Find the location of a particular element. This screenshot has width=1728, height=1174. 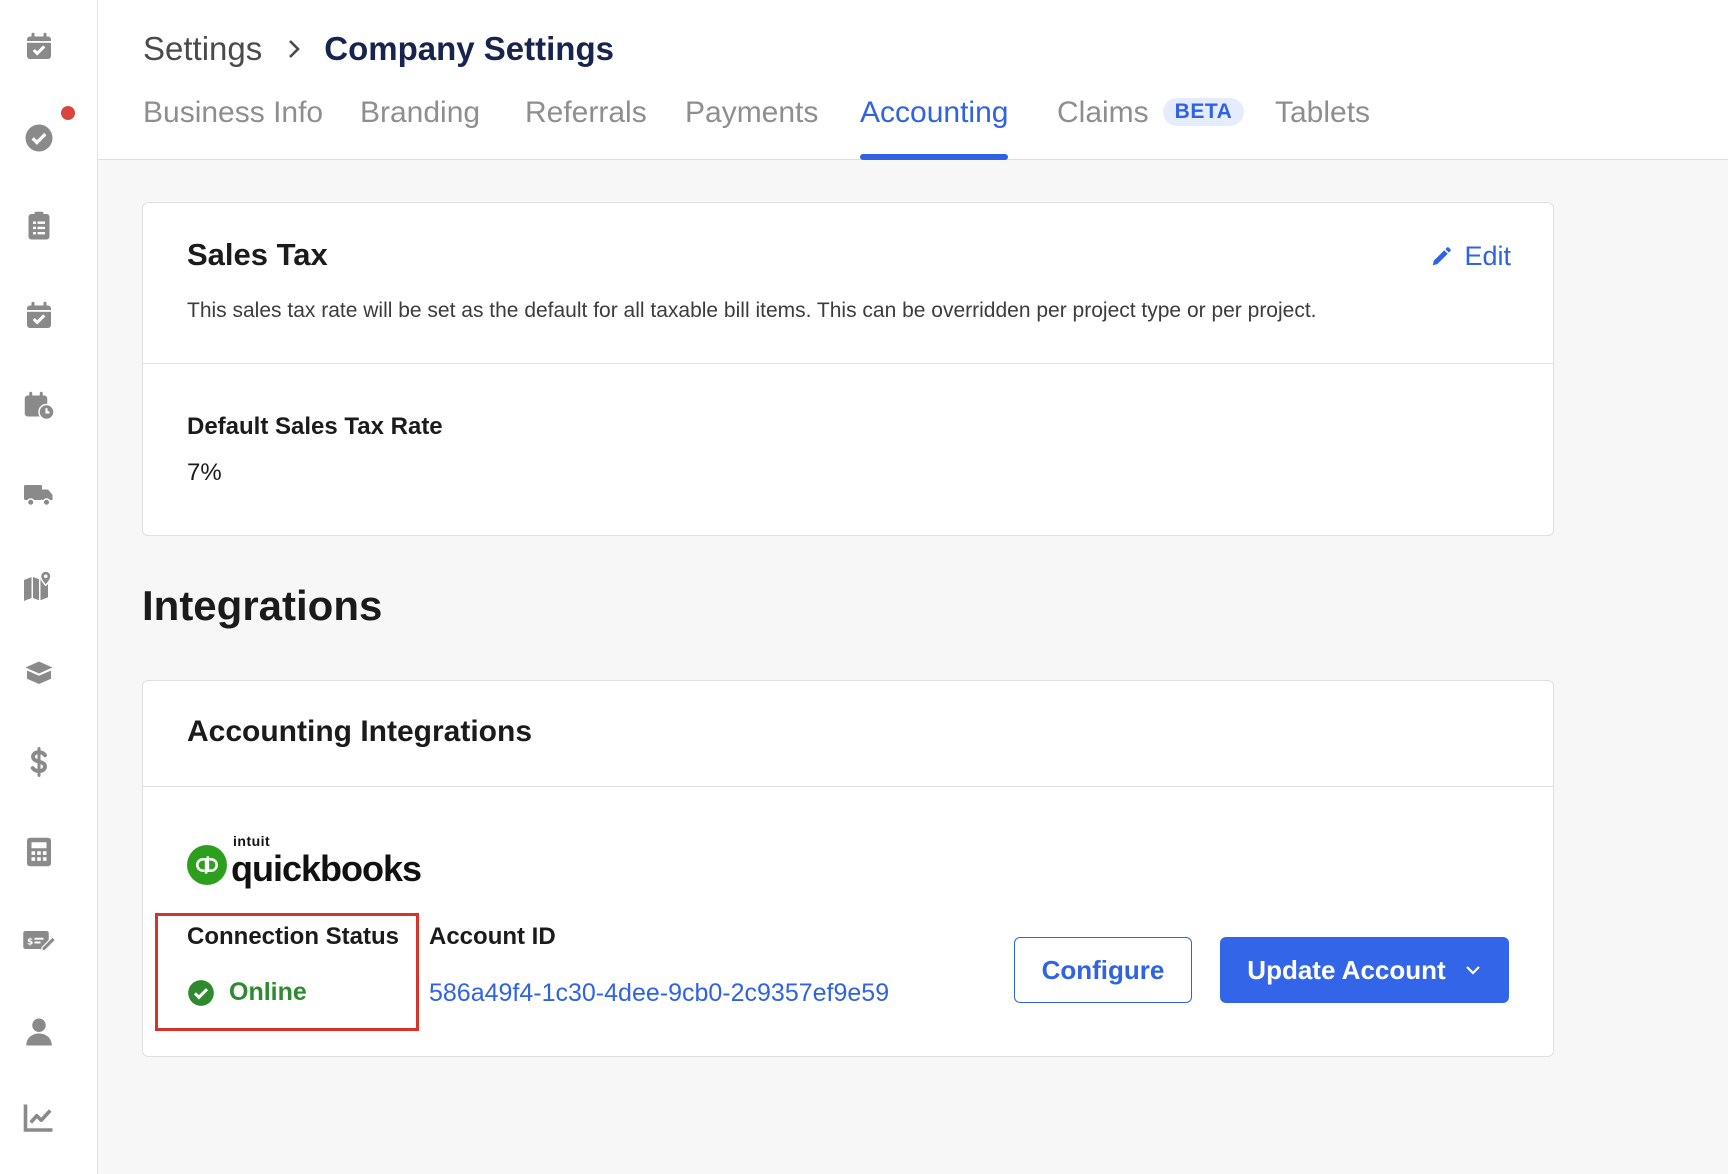

status-online-text: Online is located at coordinates (268, 992).